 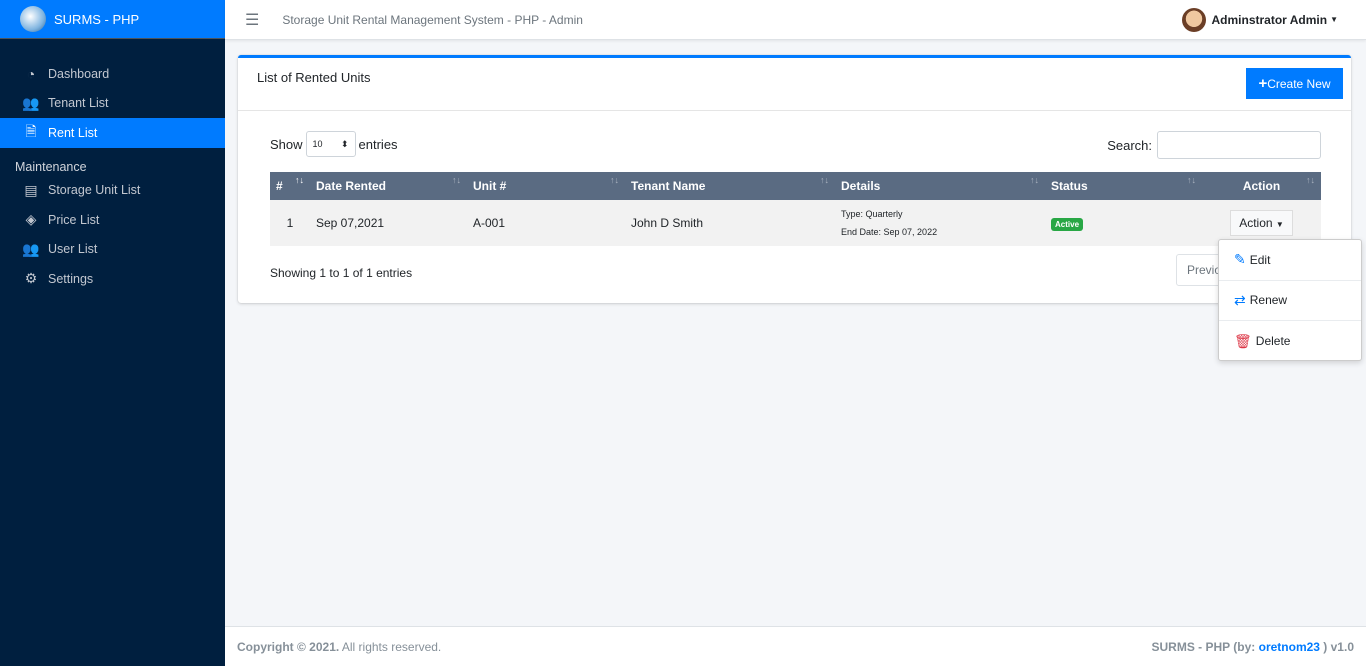 What do you see at coordinates (546, 223) in the screenshot?
I see `cell-unit: A-001` at bounding box center [546, 223].